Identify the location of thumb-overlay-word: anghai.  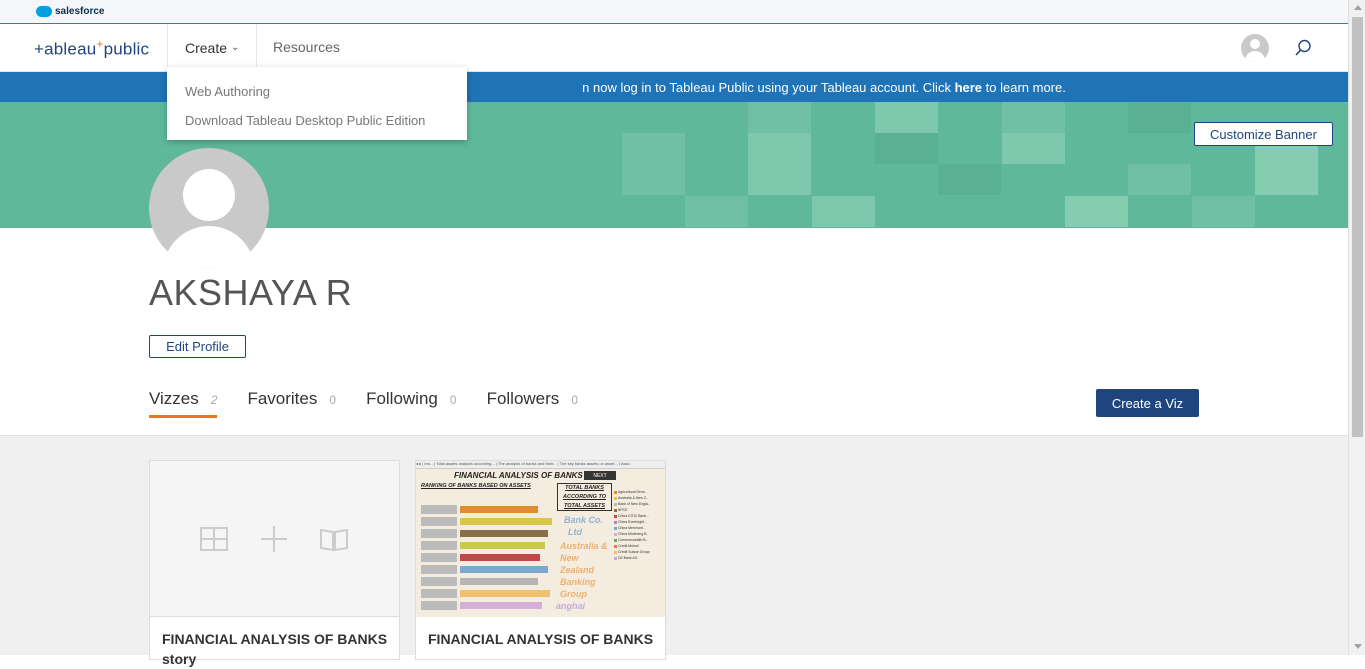
(571, 606).